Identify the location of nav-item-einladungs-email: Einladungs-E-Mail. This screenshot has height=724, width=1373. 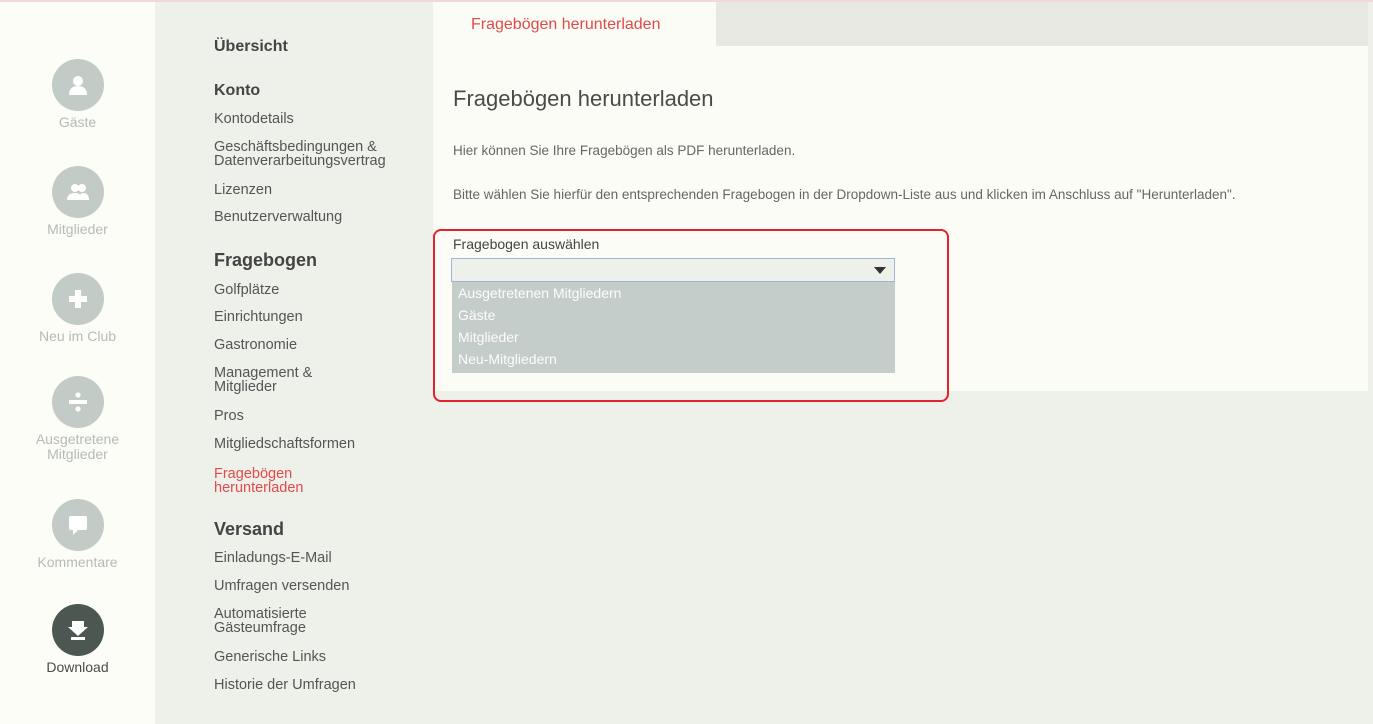
(273, 558).